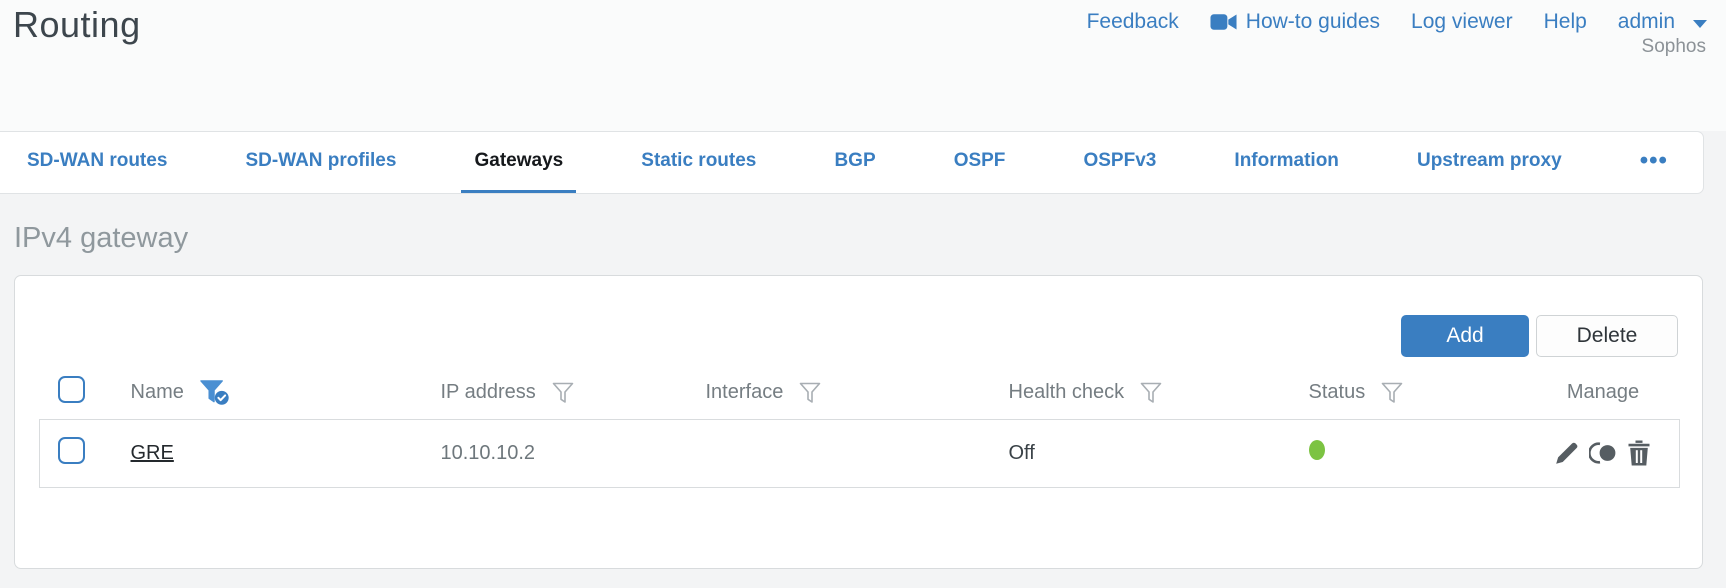 The height and width of the screenshot is (588, 1726). I want to click on column-header-status: Status, so click(1337, 392).